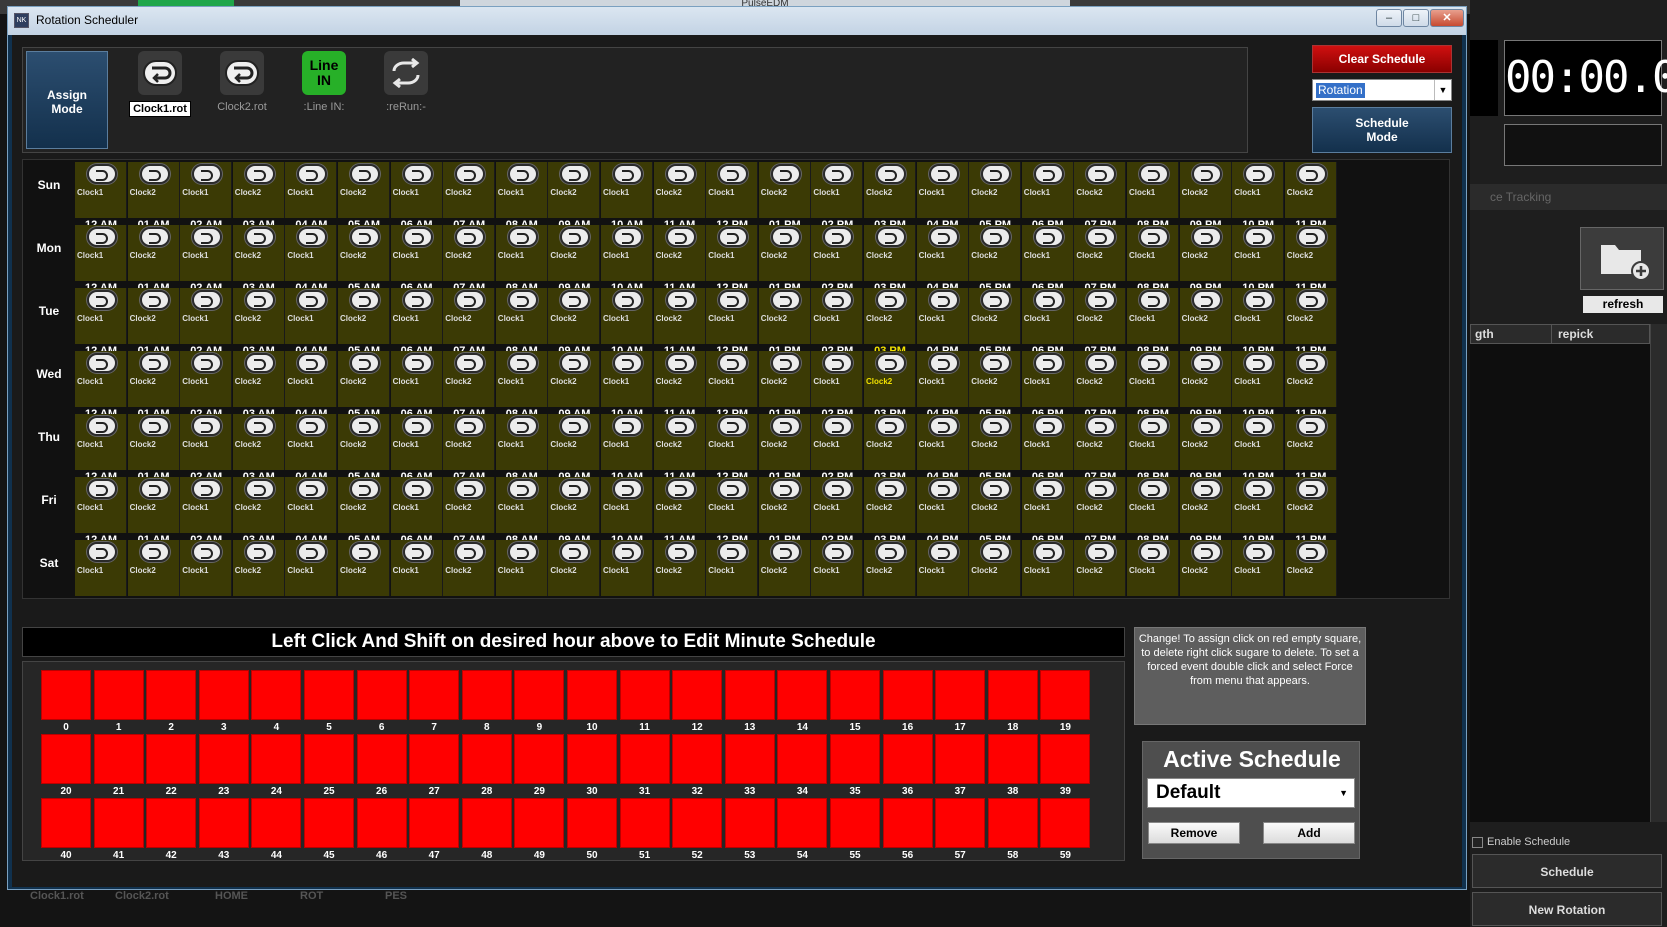 The height and width of the screenshot is (927, 1667). What do you see at coordinates (1658, 573) in the screenshot?
I see `list-scrollbar` at bounding box center [1658, 573].